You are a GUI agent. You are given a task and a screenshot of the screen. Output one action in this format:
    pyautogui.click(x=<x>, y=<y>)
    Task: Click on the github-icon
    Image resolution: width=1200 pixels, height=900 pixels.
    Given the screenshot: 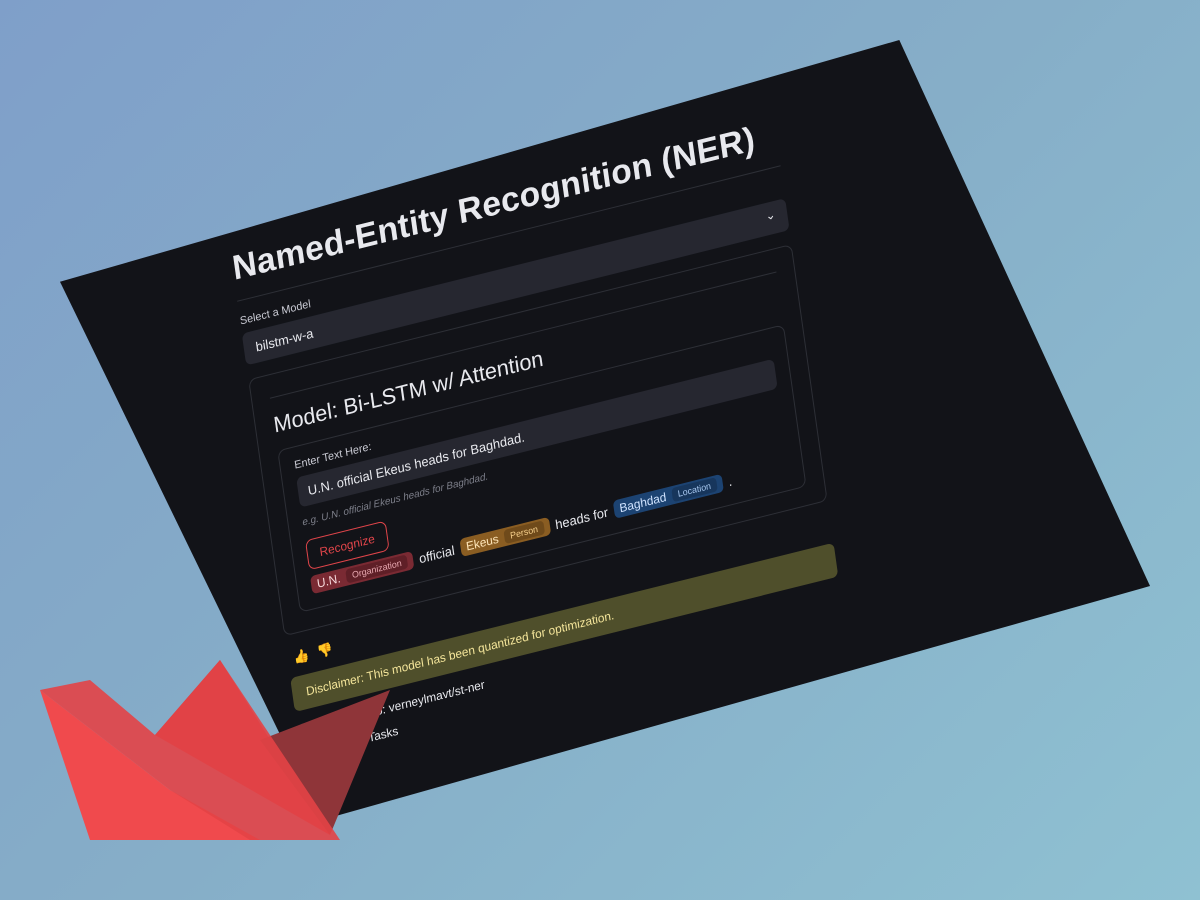 What is the action you would take?
    pyautogui.click(x=303, y=729)
    